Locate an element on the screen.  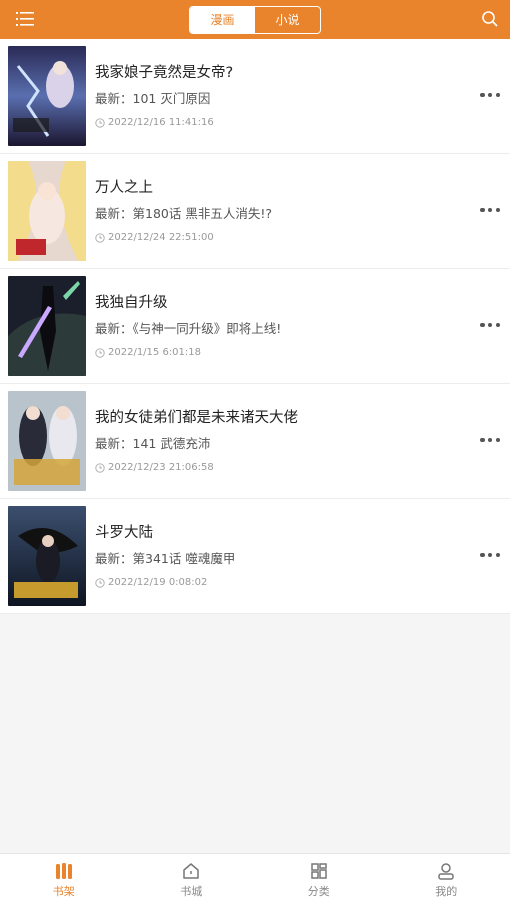
latest-chapter: 最新：101 灭门原因 is located at coordinates (153, 98).